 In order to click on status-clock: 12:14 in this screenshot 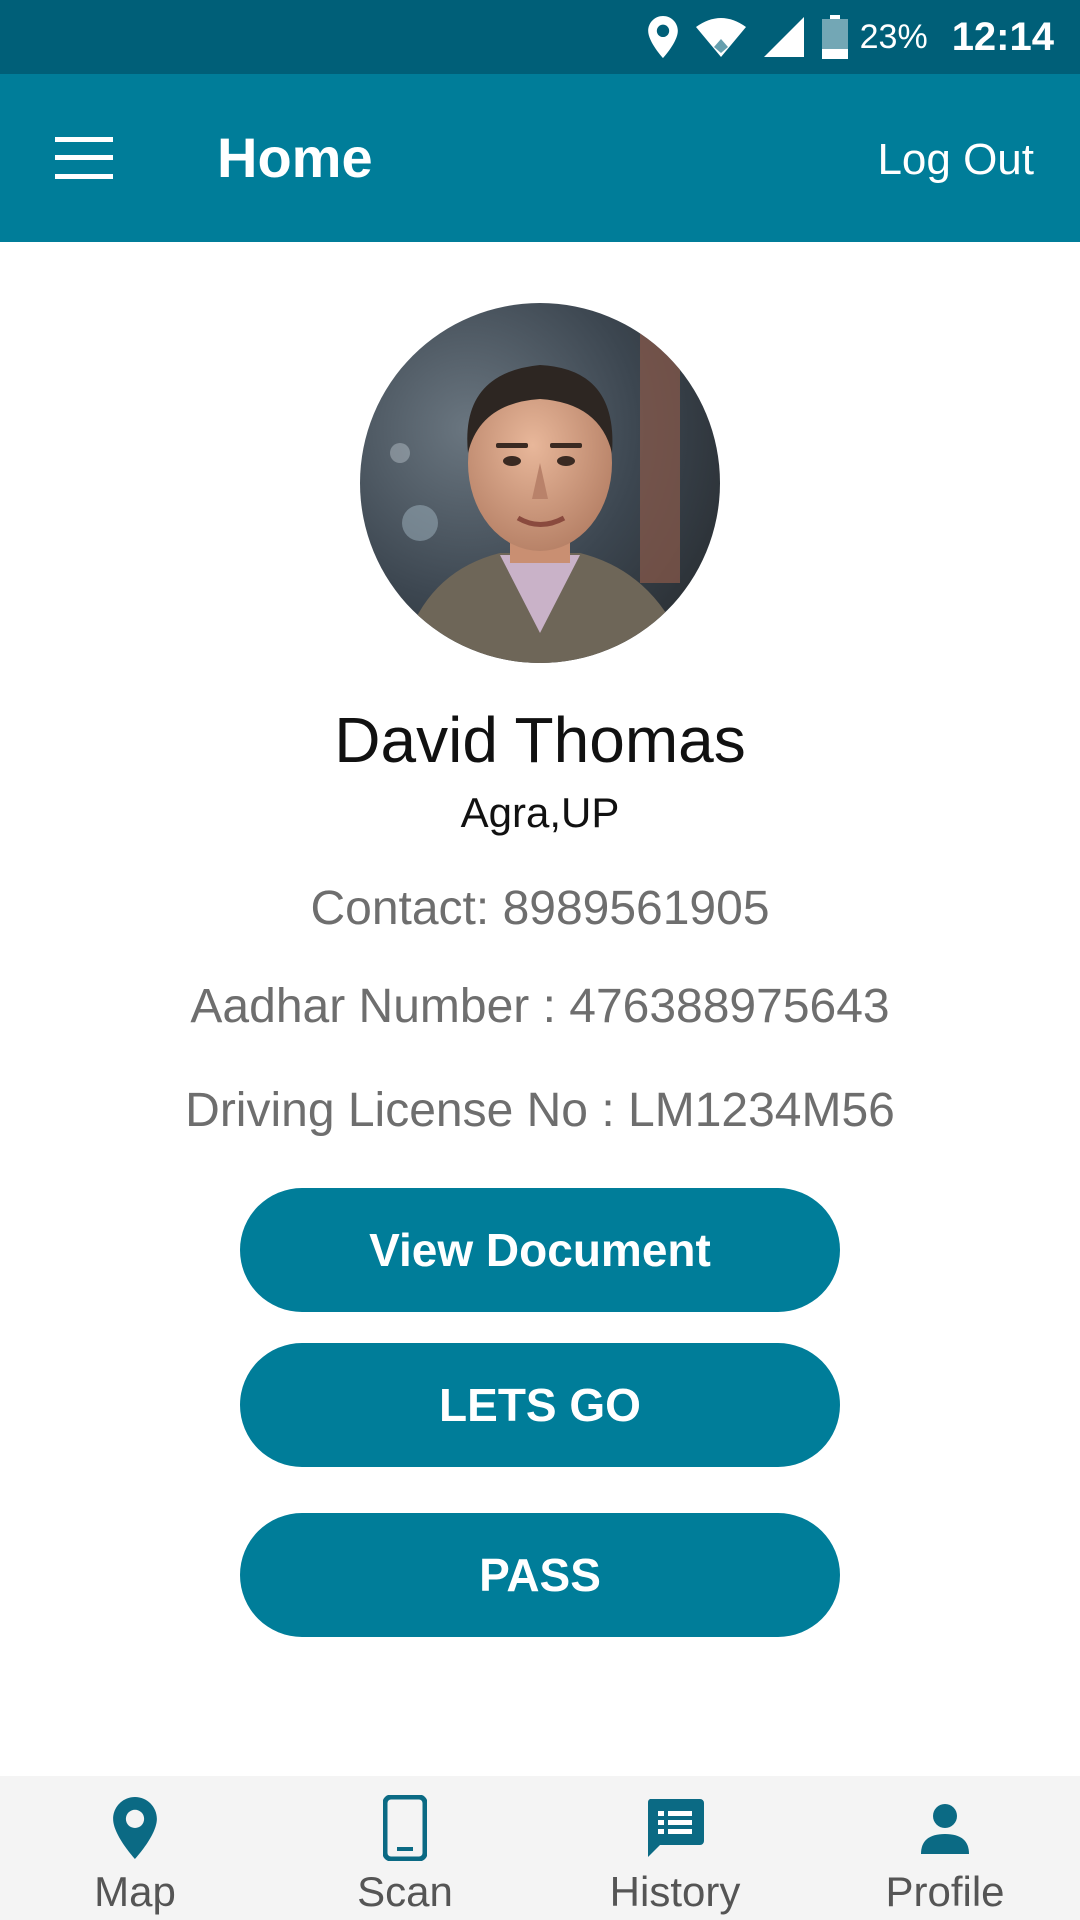, I will do `click(1002, 36)`.